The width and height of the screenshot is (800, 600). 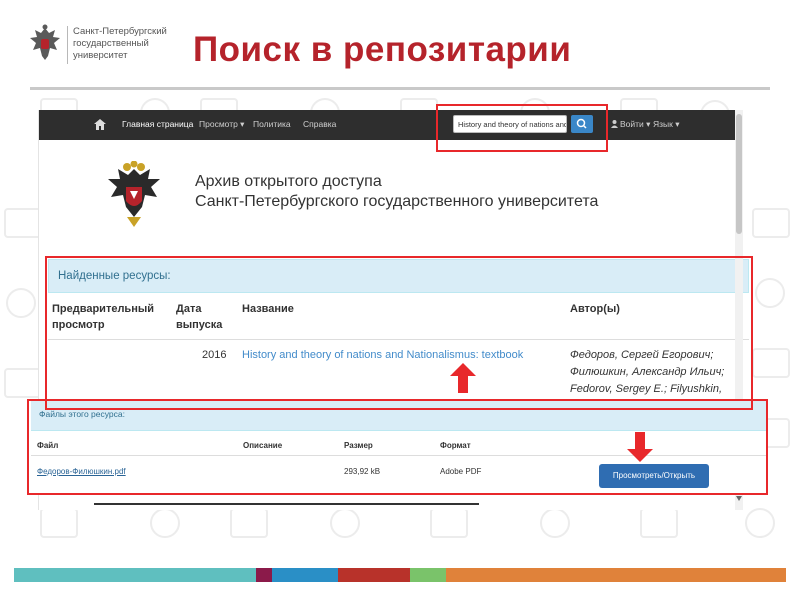 What do you see at coordinates (614, 124) in the screenshot?
I see `user-icon` at bounding box center [614, 124].